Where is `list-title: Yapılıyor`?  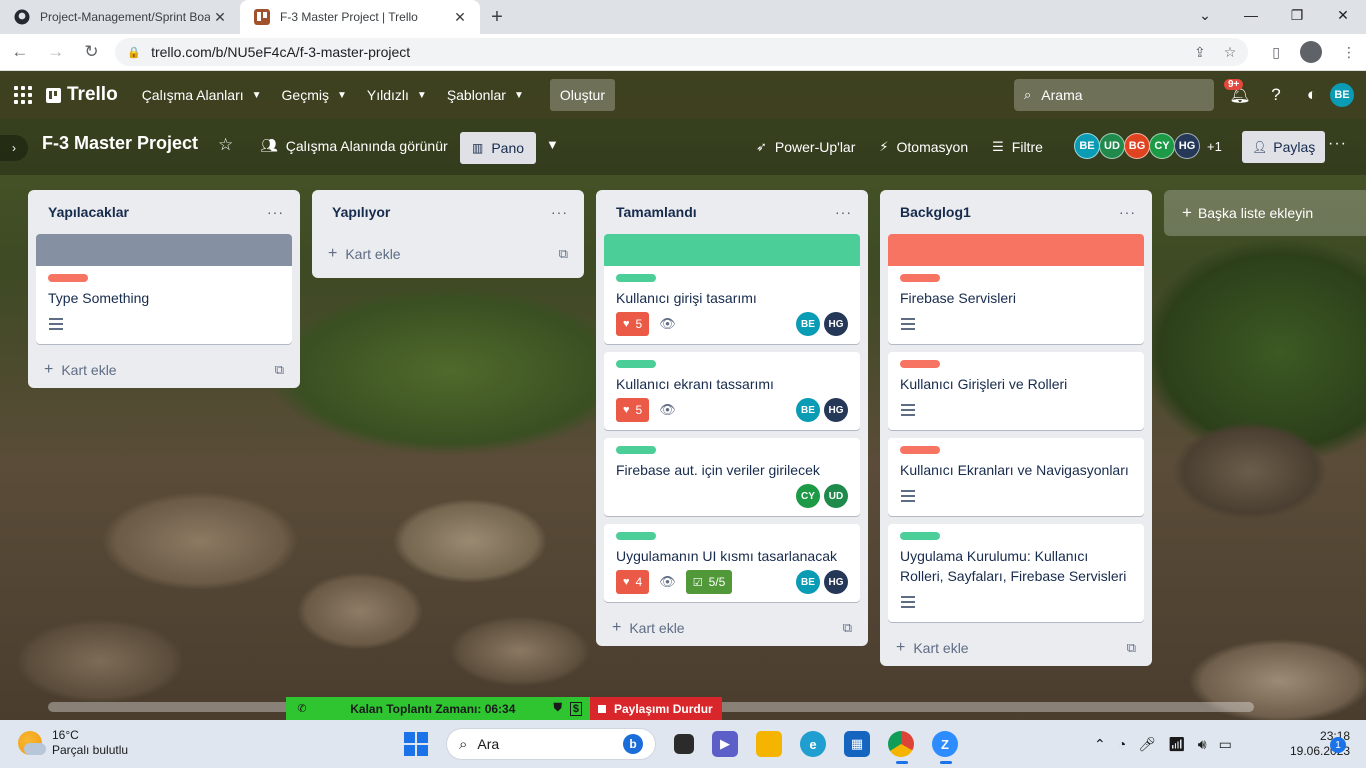
list-title: Yapılıyor is located at coordinates (441, 212).